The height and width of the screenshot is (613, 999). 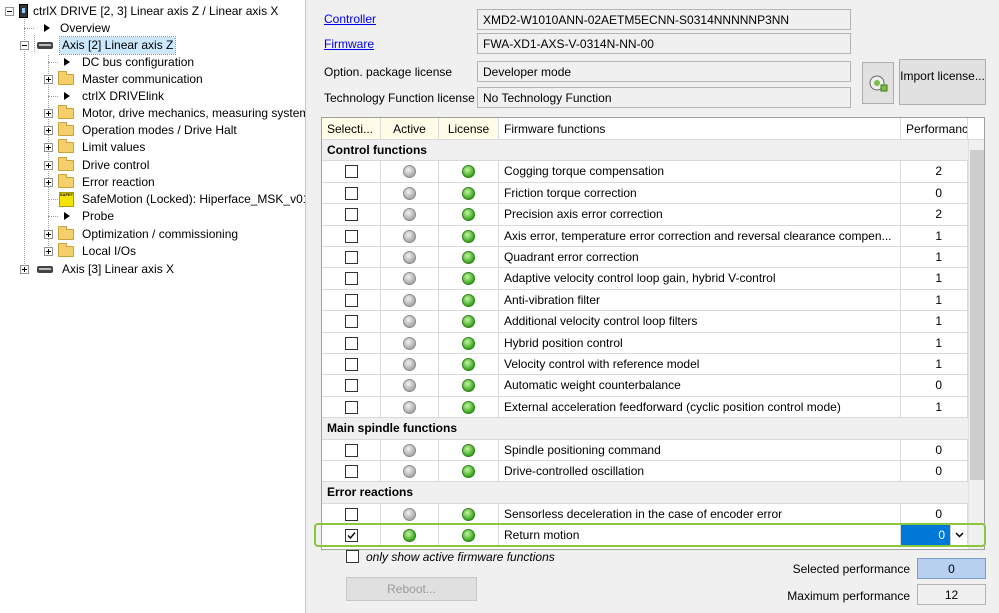 What do you see at coordinates (934, 129) in the screenshot?
I see `header-performance: Performanc` at bounding box center [934, 129].